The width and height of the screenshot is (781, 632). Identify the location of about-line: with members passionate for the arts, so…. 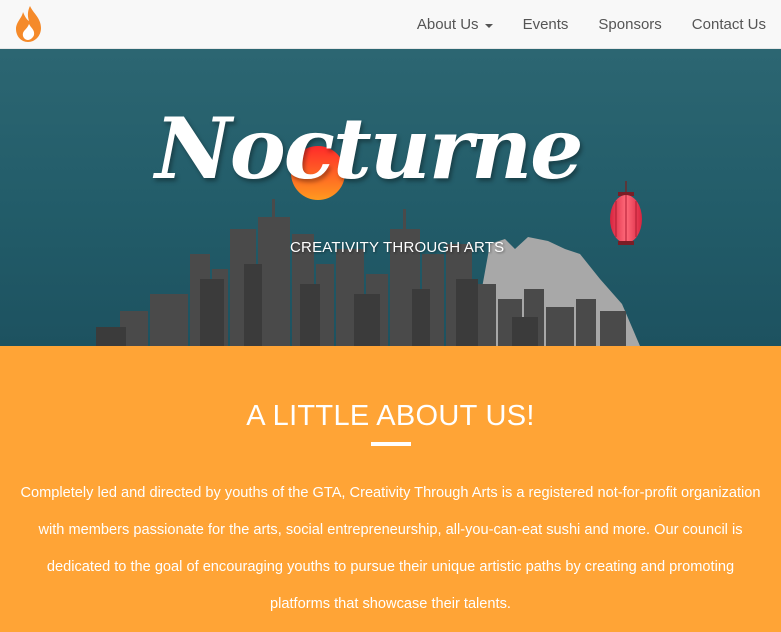
(390, 530).